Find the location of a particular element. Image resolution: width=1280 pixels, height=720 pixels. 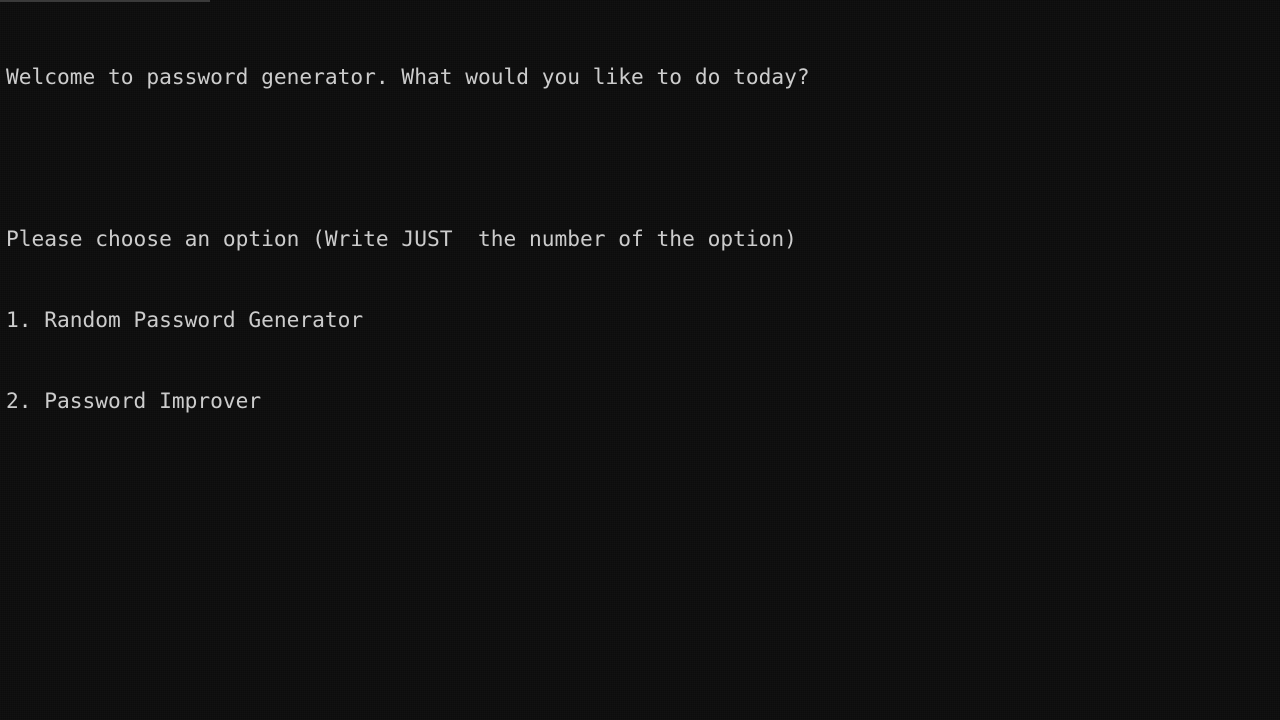

option-random-password-generator: 1. Random Password Generator is located at coordinates (185, 319).